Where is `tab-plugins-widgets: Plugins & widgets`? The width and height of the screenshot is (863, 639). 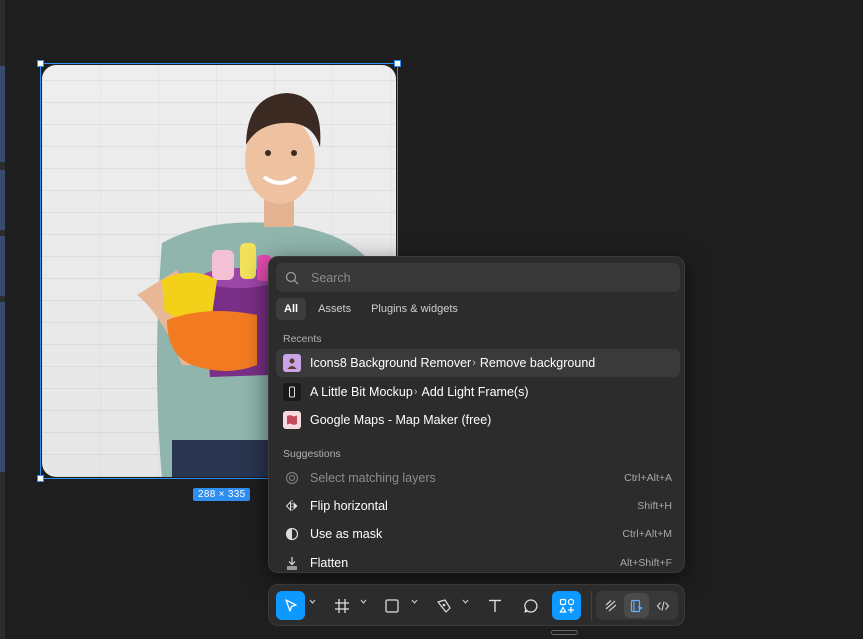
tab-plugins-widgets: Plugins & widgets is located at coordinates (414, 309).